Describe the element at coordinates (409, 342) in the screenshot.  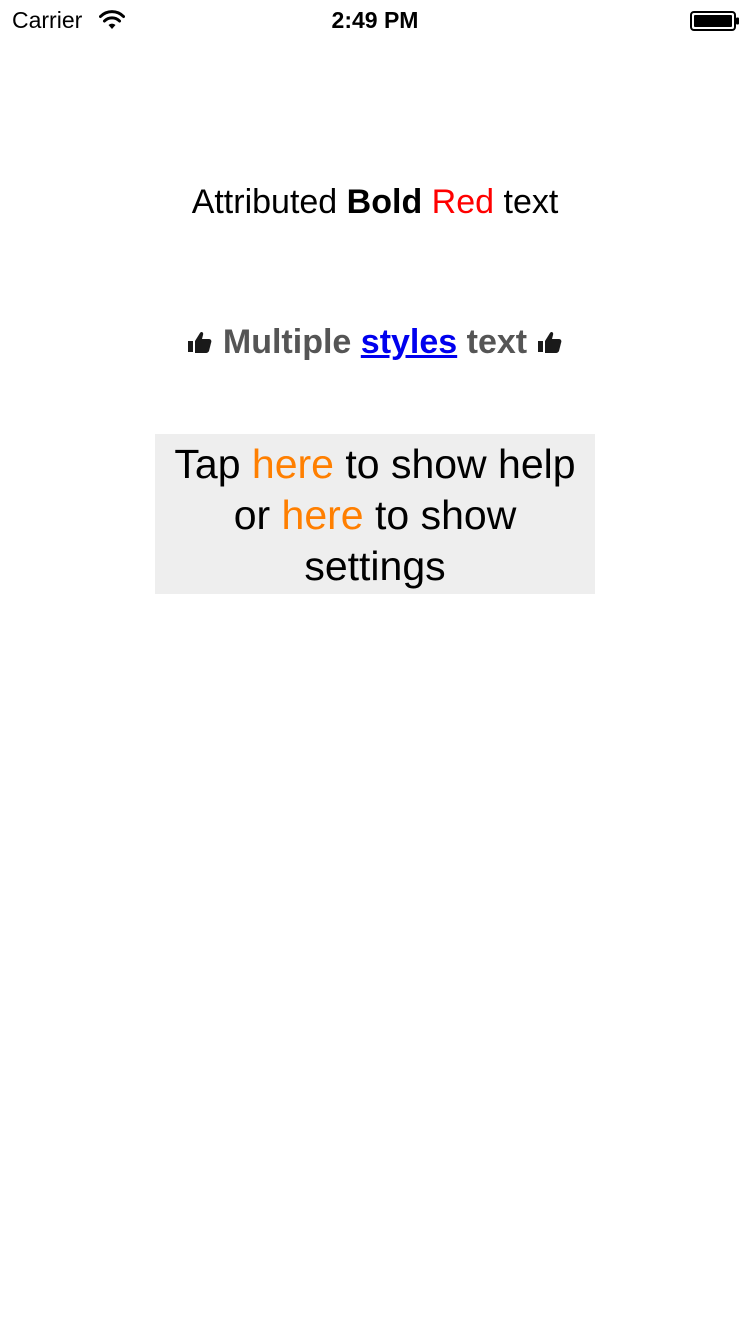
I see `styles-link: styles` at that location.